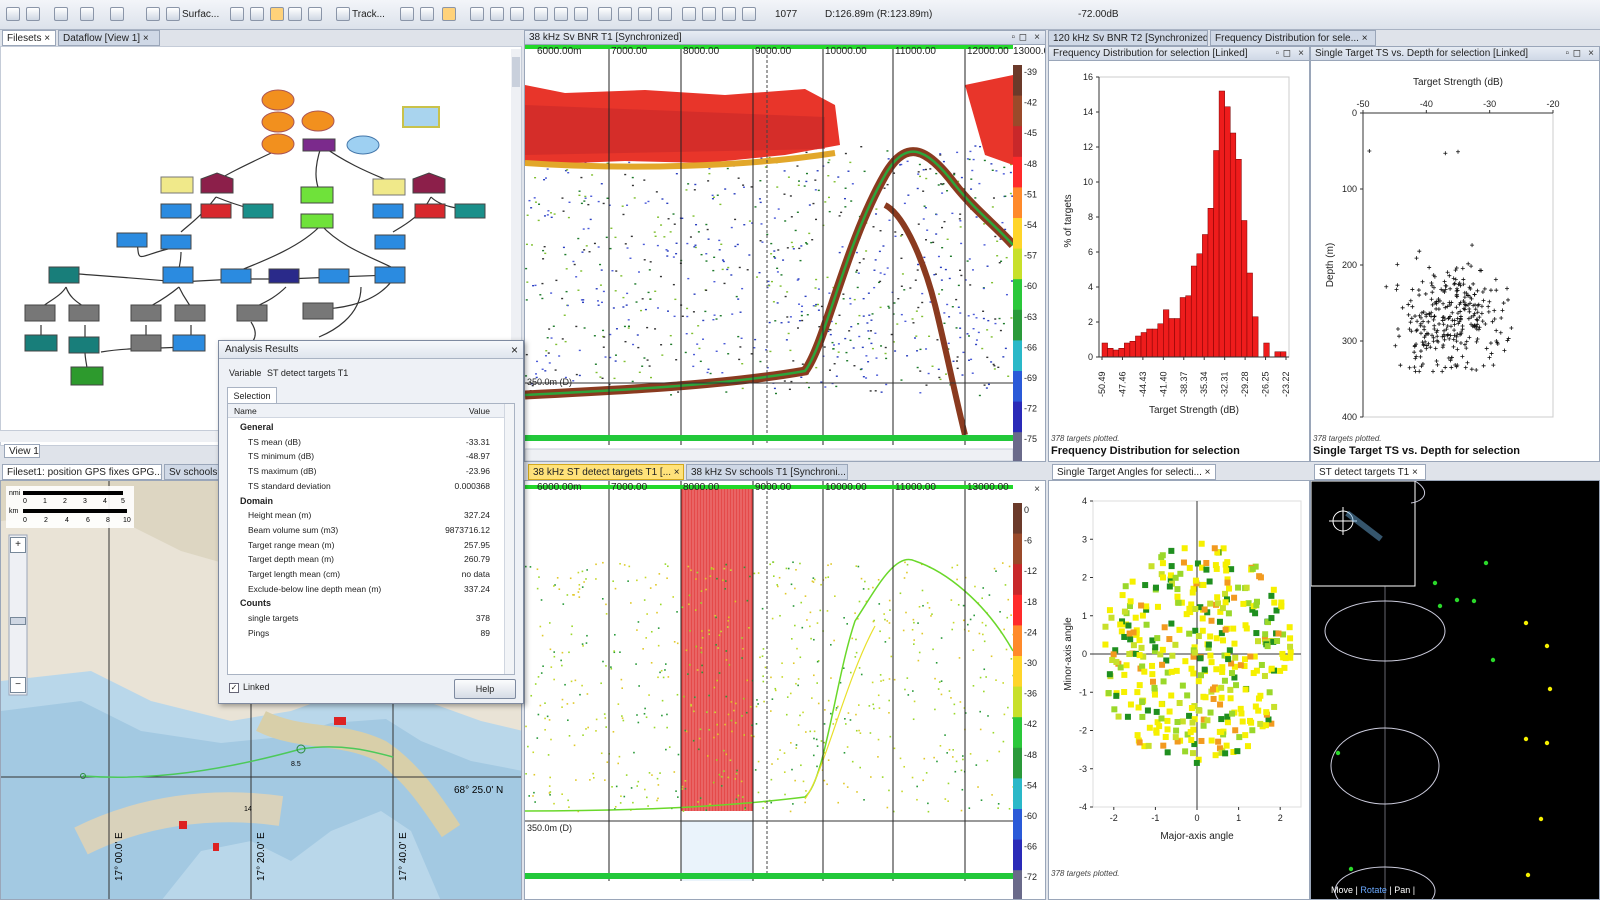 The height and width of the screenshot is (900, 1600). I want to click on distance-ruler-label: 6000.00m, so click(559, 487).